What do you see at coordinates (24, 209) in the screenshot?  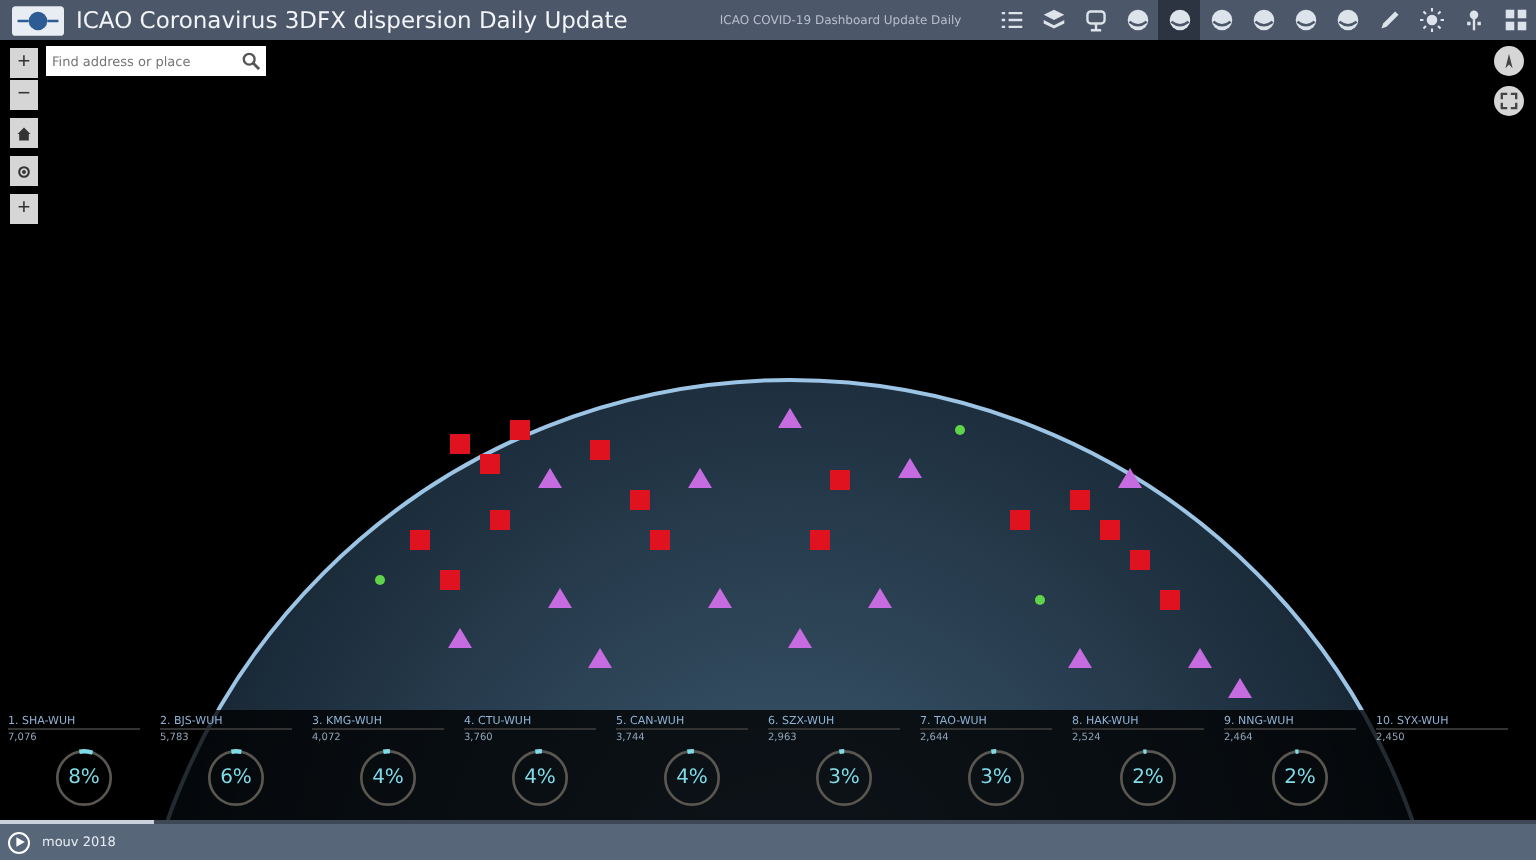 I see `expand-button: +` at bounding box center [24, 209].